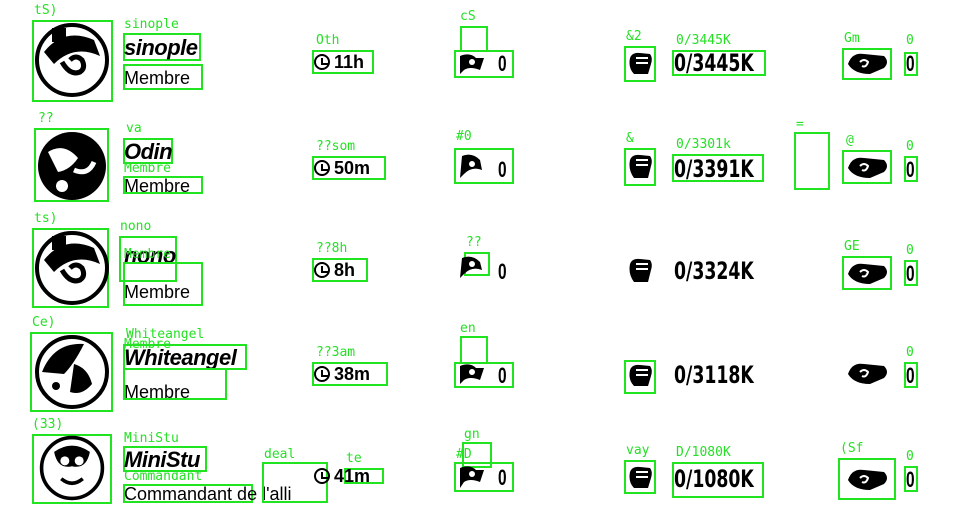 This screenshot has width=957, height=507. Describe the element at coordinates (468, 328) in the screenshot. I see `icon1-annotation: en` at that location.